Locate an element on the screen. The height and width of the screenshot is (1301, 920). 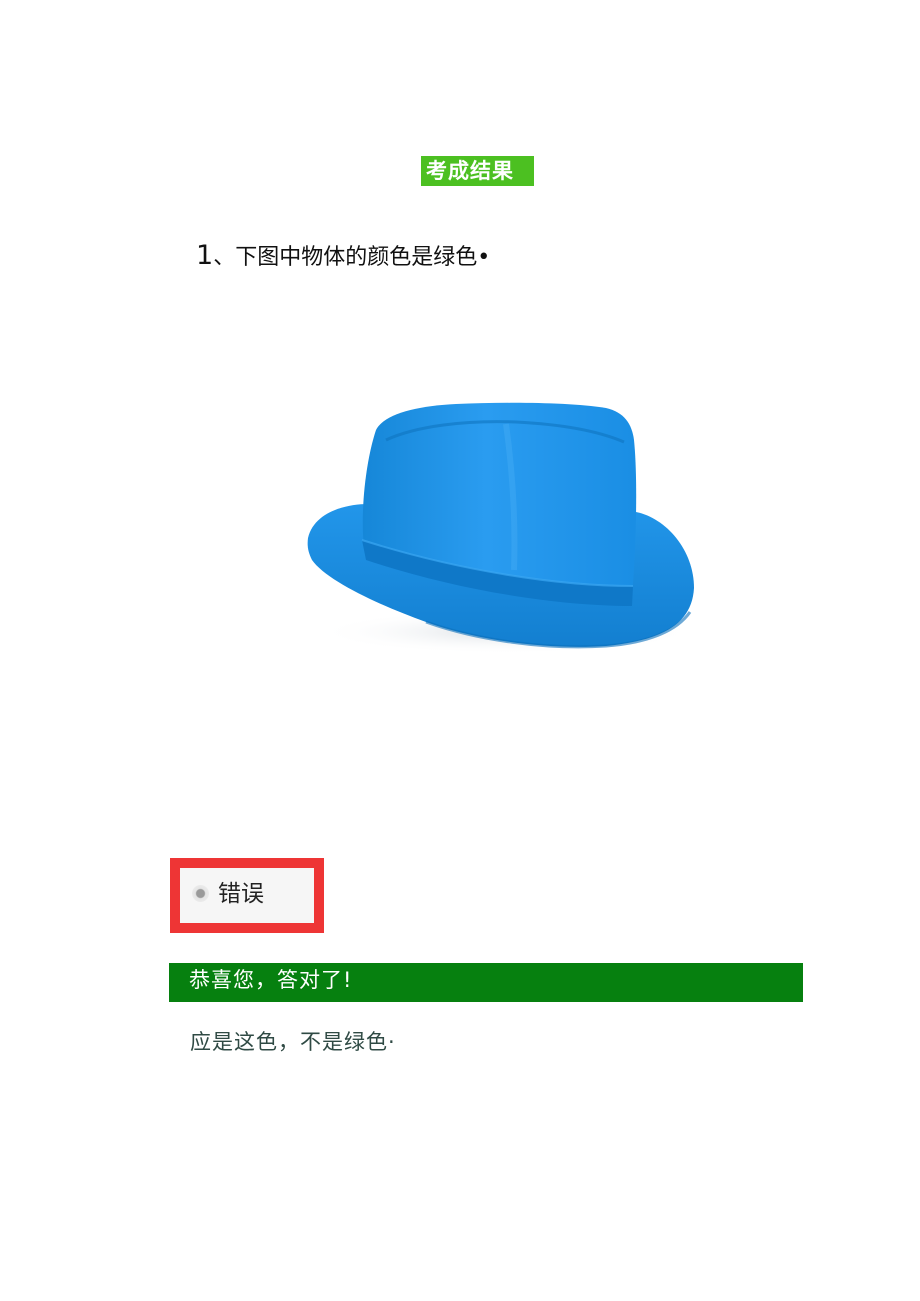
answer-option: 错误 is located at coordinates (247, 895).